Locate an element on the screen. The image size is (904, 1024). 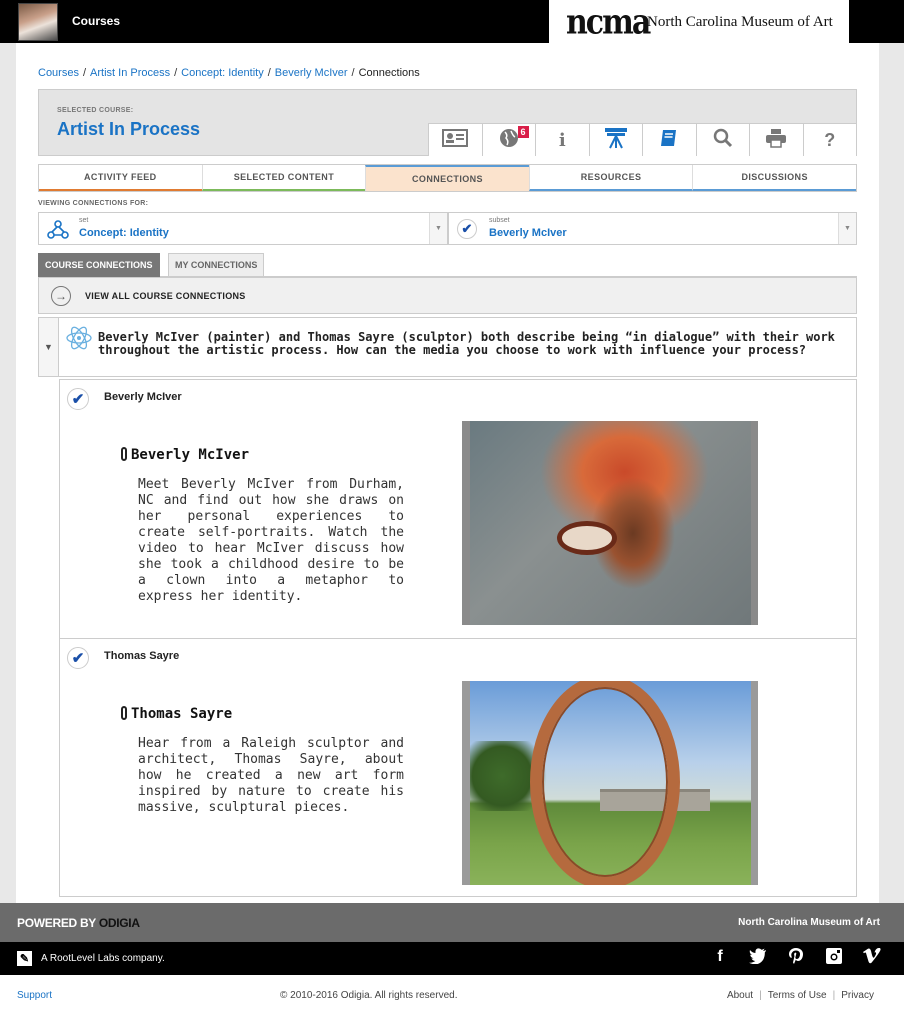
item-name: Thomas Sayre is located at coordinates (142, 656).